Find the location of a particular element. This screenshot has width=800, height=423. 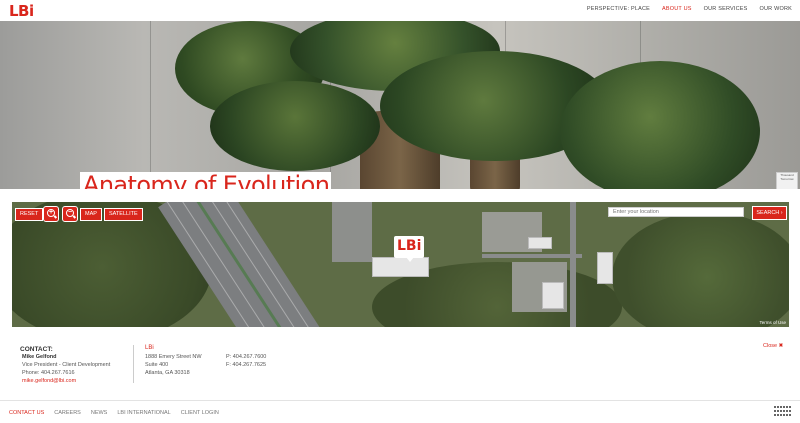

keyboard-icon is located at coordinates (783, 411).